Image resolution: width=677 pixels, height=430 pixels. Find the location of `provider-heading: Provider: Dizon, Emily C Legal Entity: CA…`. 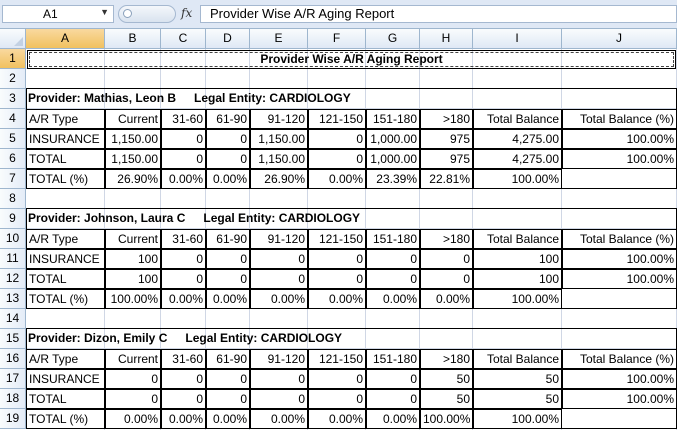

provider-heading: Provider: Dizon, Emily C Legal Entity: CA… is located at coordinates (351, 339).